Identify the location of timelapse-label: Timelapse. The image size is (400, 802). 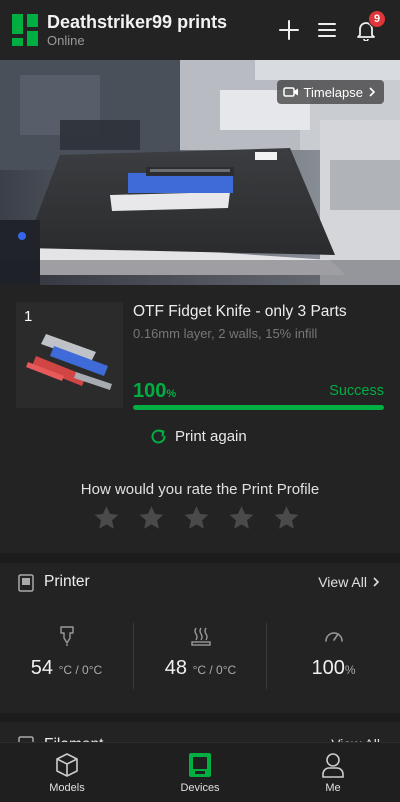
(333, 92).